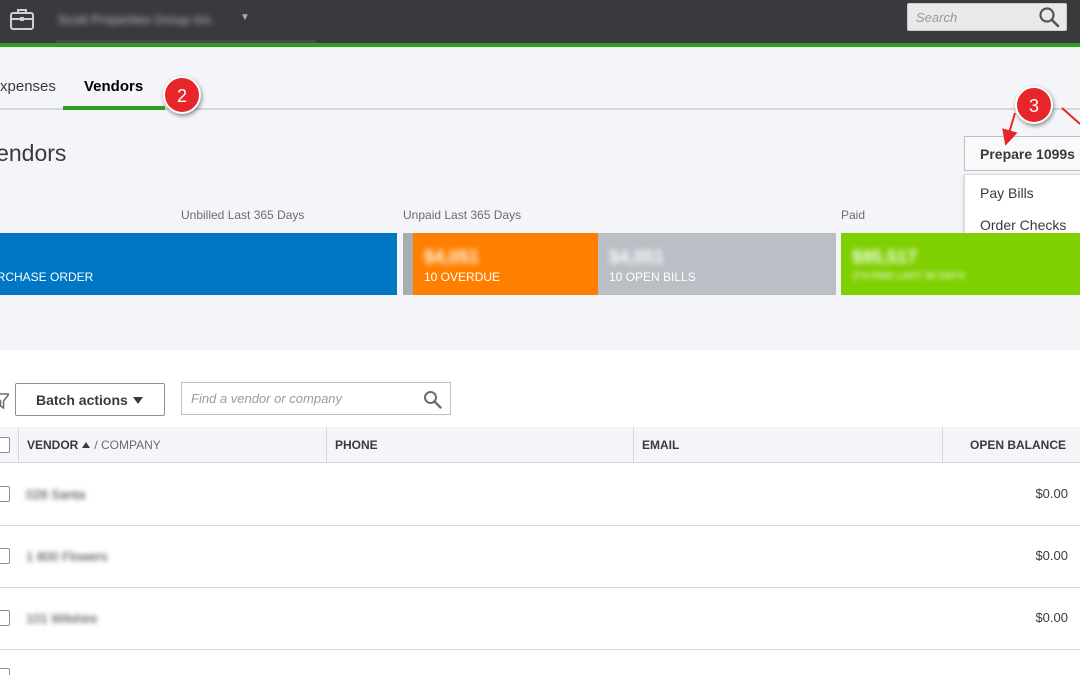 This screenshot has width=1080, height=675. Describe the element at coordinates (1023, 225) in the screenshot. I see `menu-item-order-checks: Order Checks` at that location.